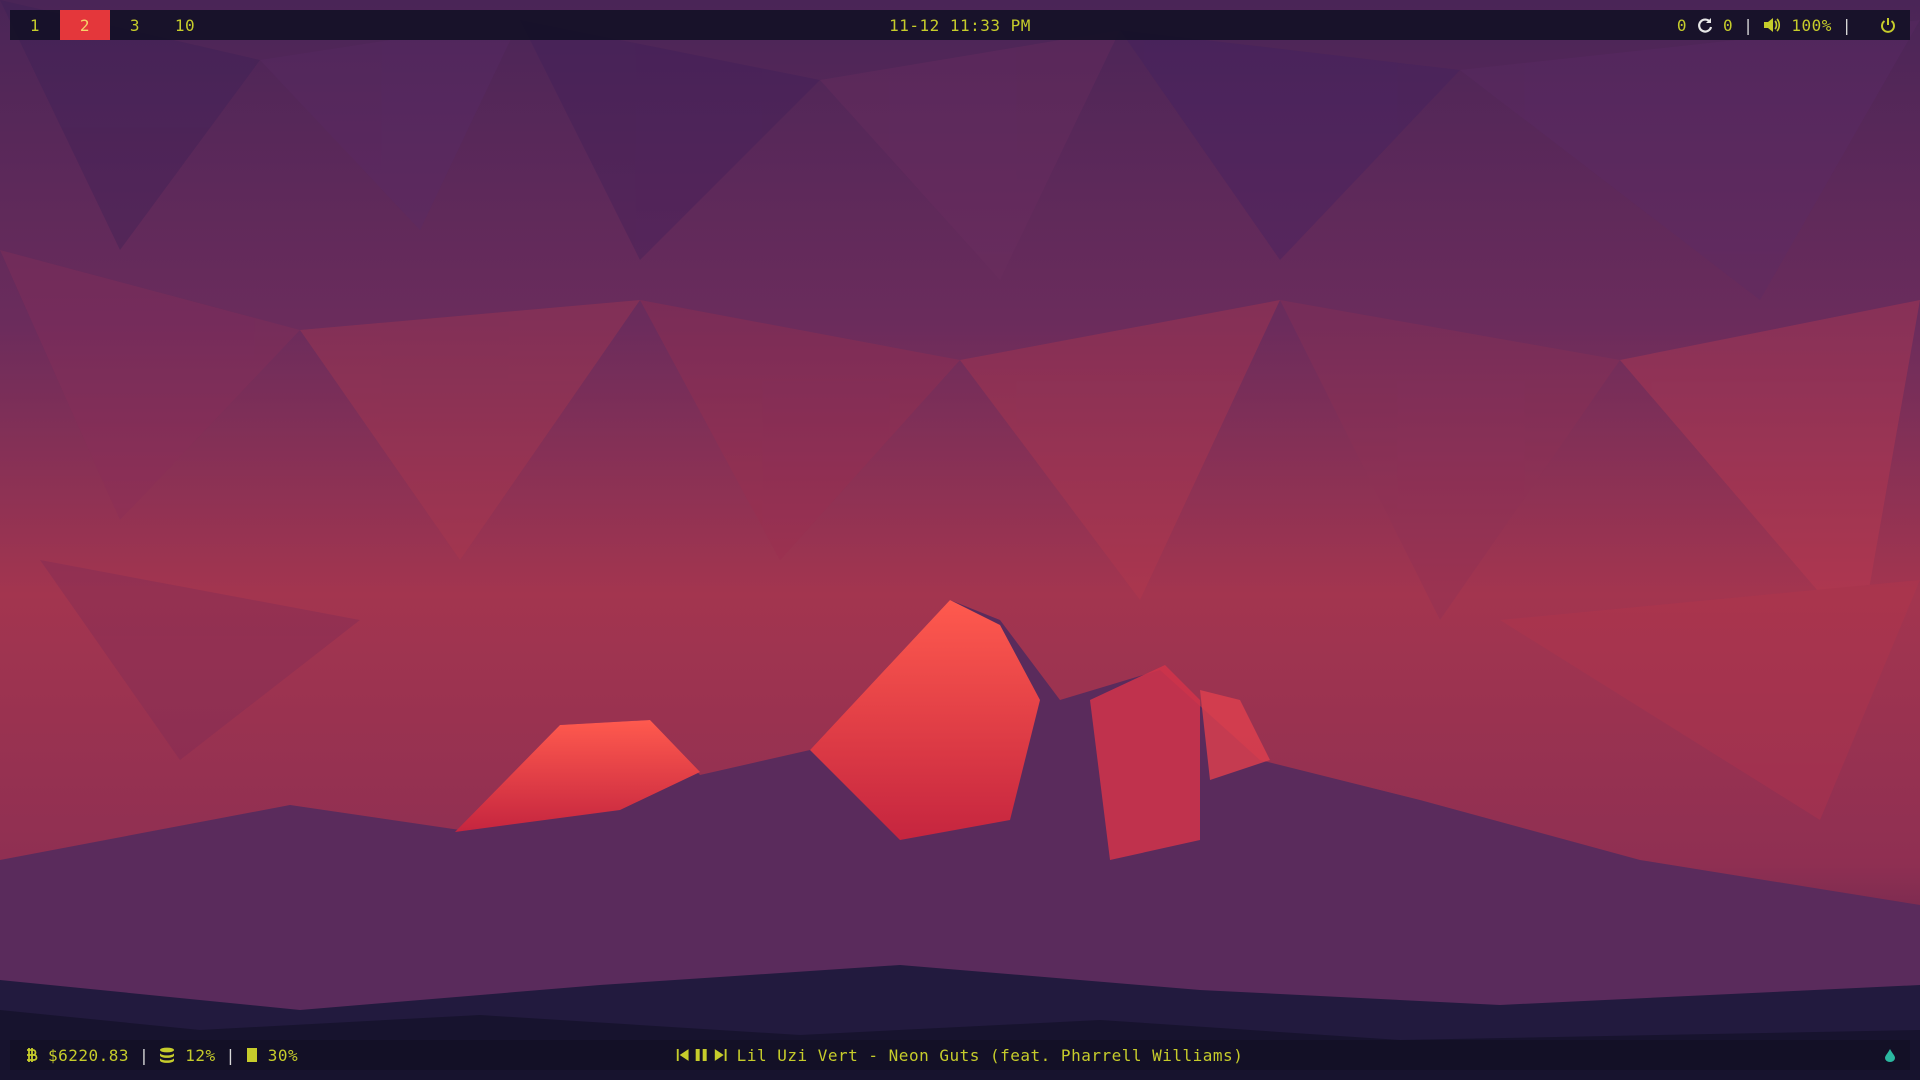 The image size is (1920, 1080). I want to click on top-status-bar: 1 2 3 10 11-12 11:33 PM 0 0 | 100% |, so click(960, 25).